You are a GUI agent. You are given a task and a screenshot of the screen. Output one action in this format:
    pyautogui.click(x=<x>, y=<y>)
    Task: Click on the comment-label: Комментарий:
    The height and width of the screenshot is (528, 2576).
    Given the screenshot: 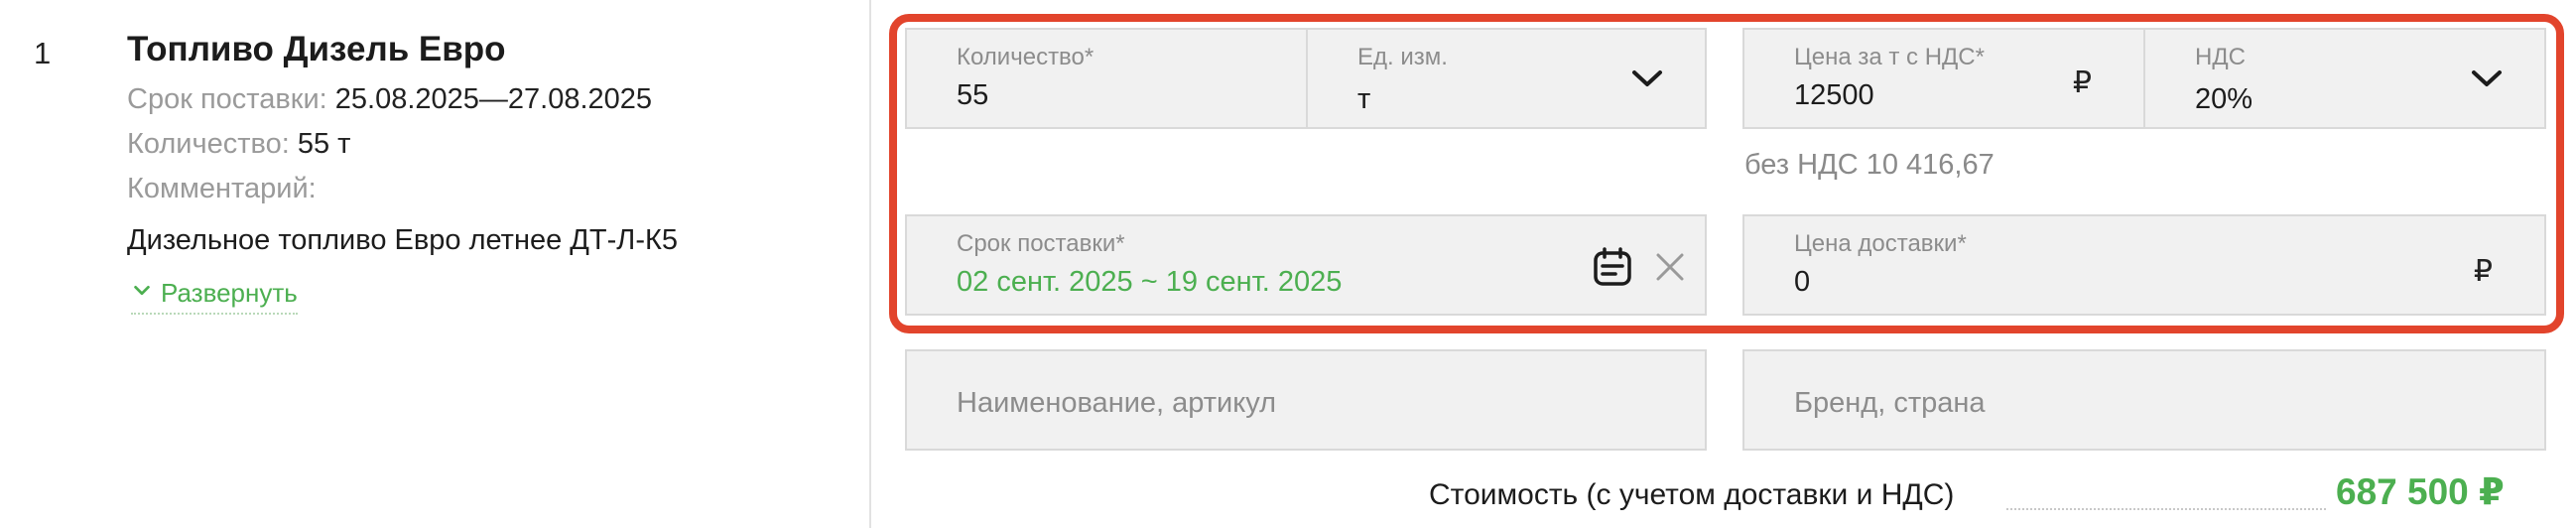 What is the action you would take?
    pyautogui.click(x=222, y=188)
    